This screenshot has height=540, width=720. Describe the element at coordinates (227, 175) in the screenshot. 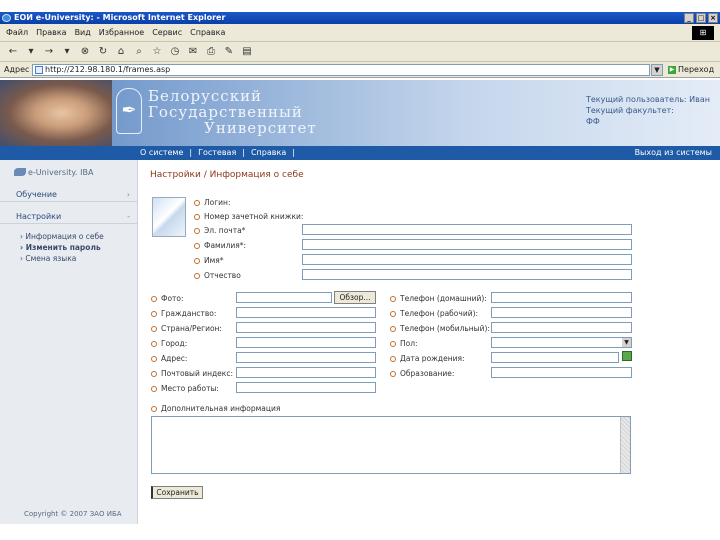

I see `page-title: Настройки / Информация о себе` at that location.